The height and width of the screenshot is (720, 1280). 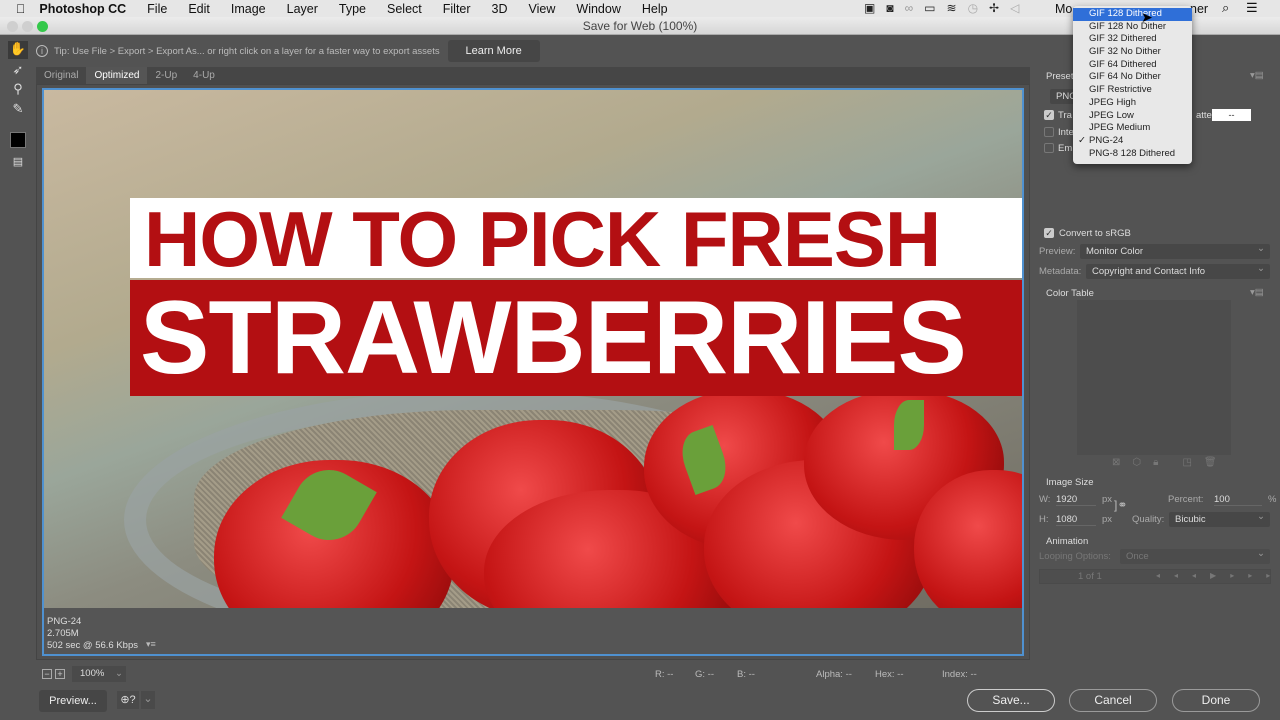 I want to click on preset-option: GIF 64 Dithered, so click(x=1132, y=65).